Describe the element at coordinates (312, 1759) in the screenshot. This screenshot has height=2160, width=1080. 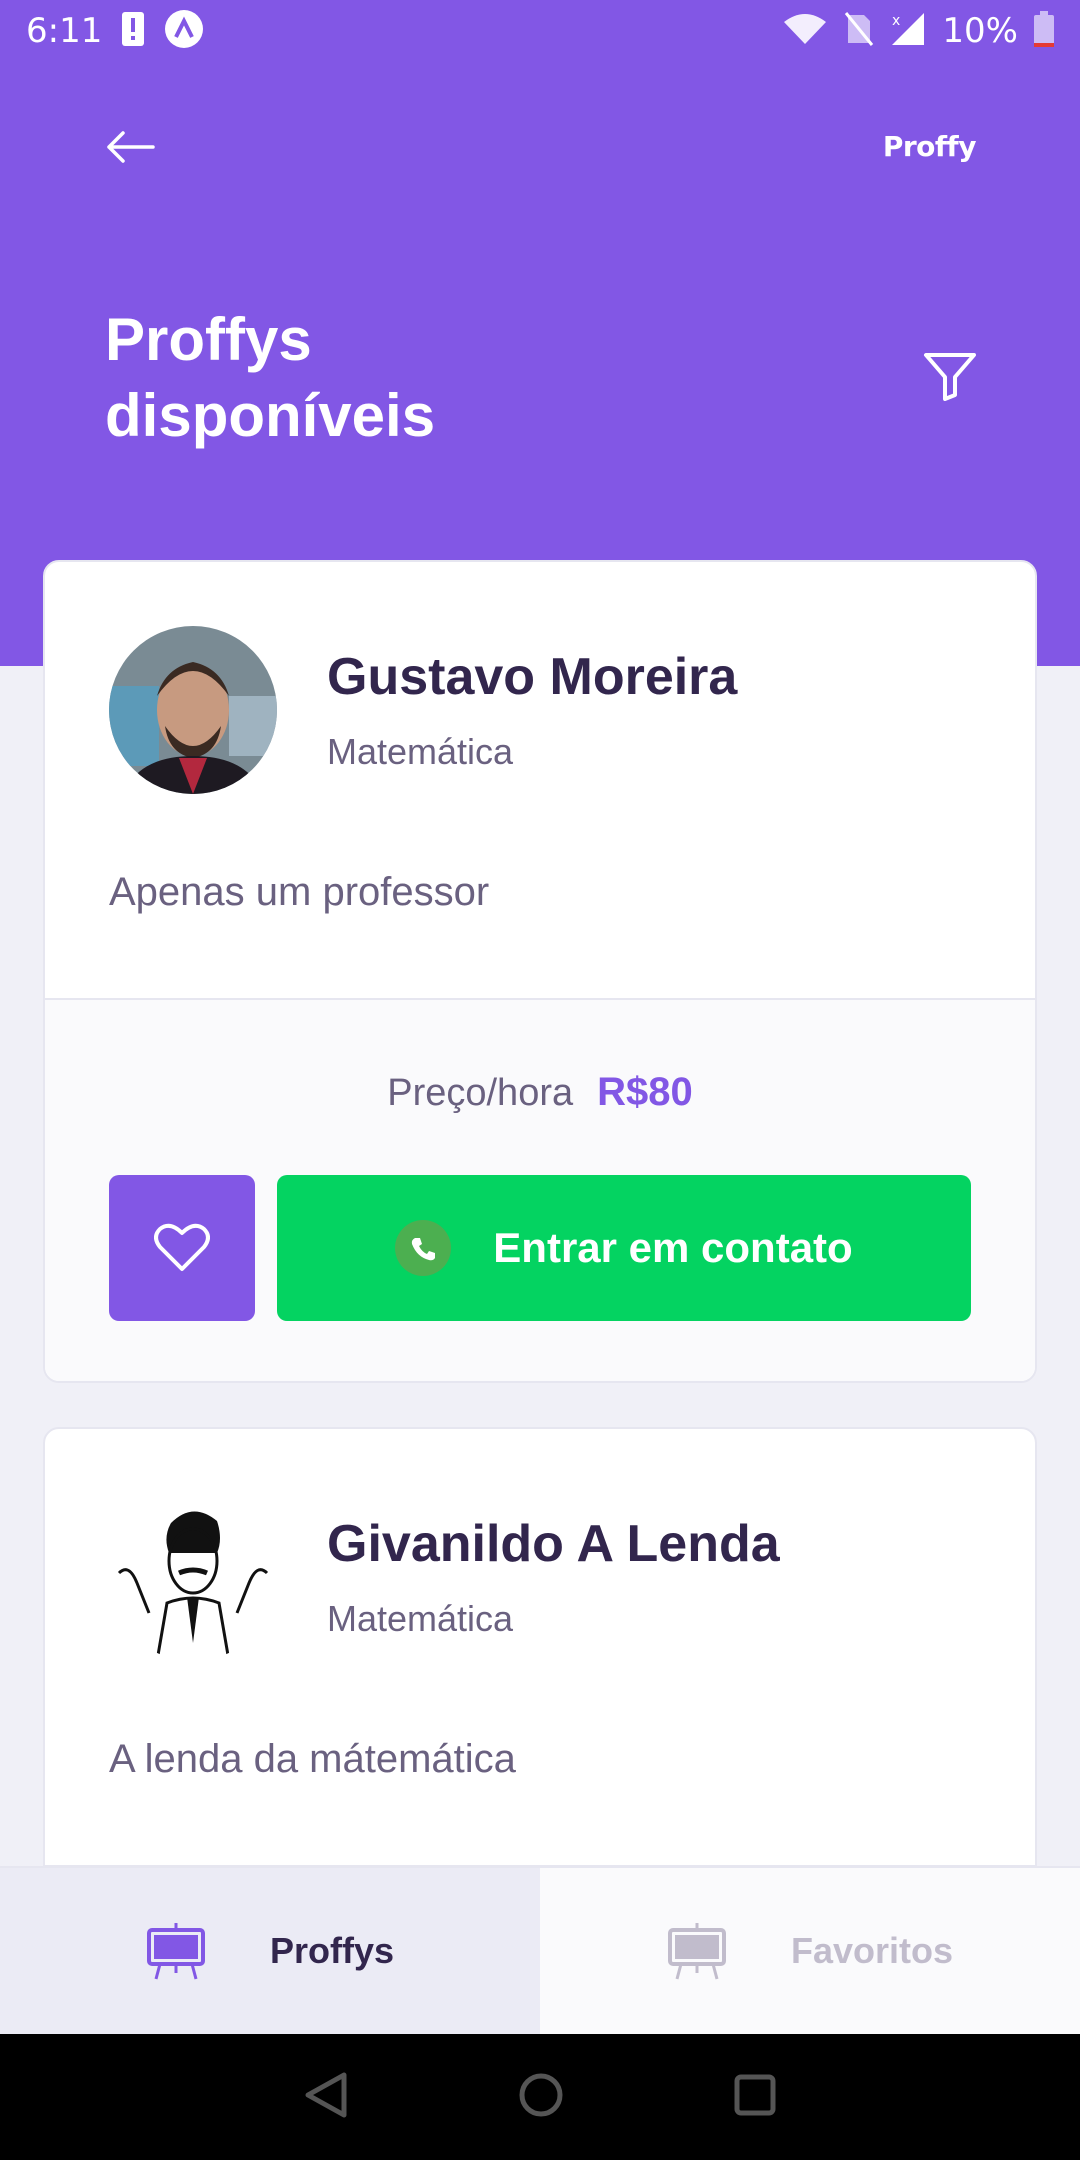
I see `teacher-bio: A lenda da mátemática` at that location.